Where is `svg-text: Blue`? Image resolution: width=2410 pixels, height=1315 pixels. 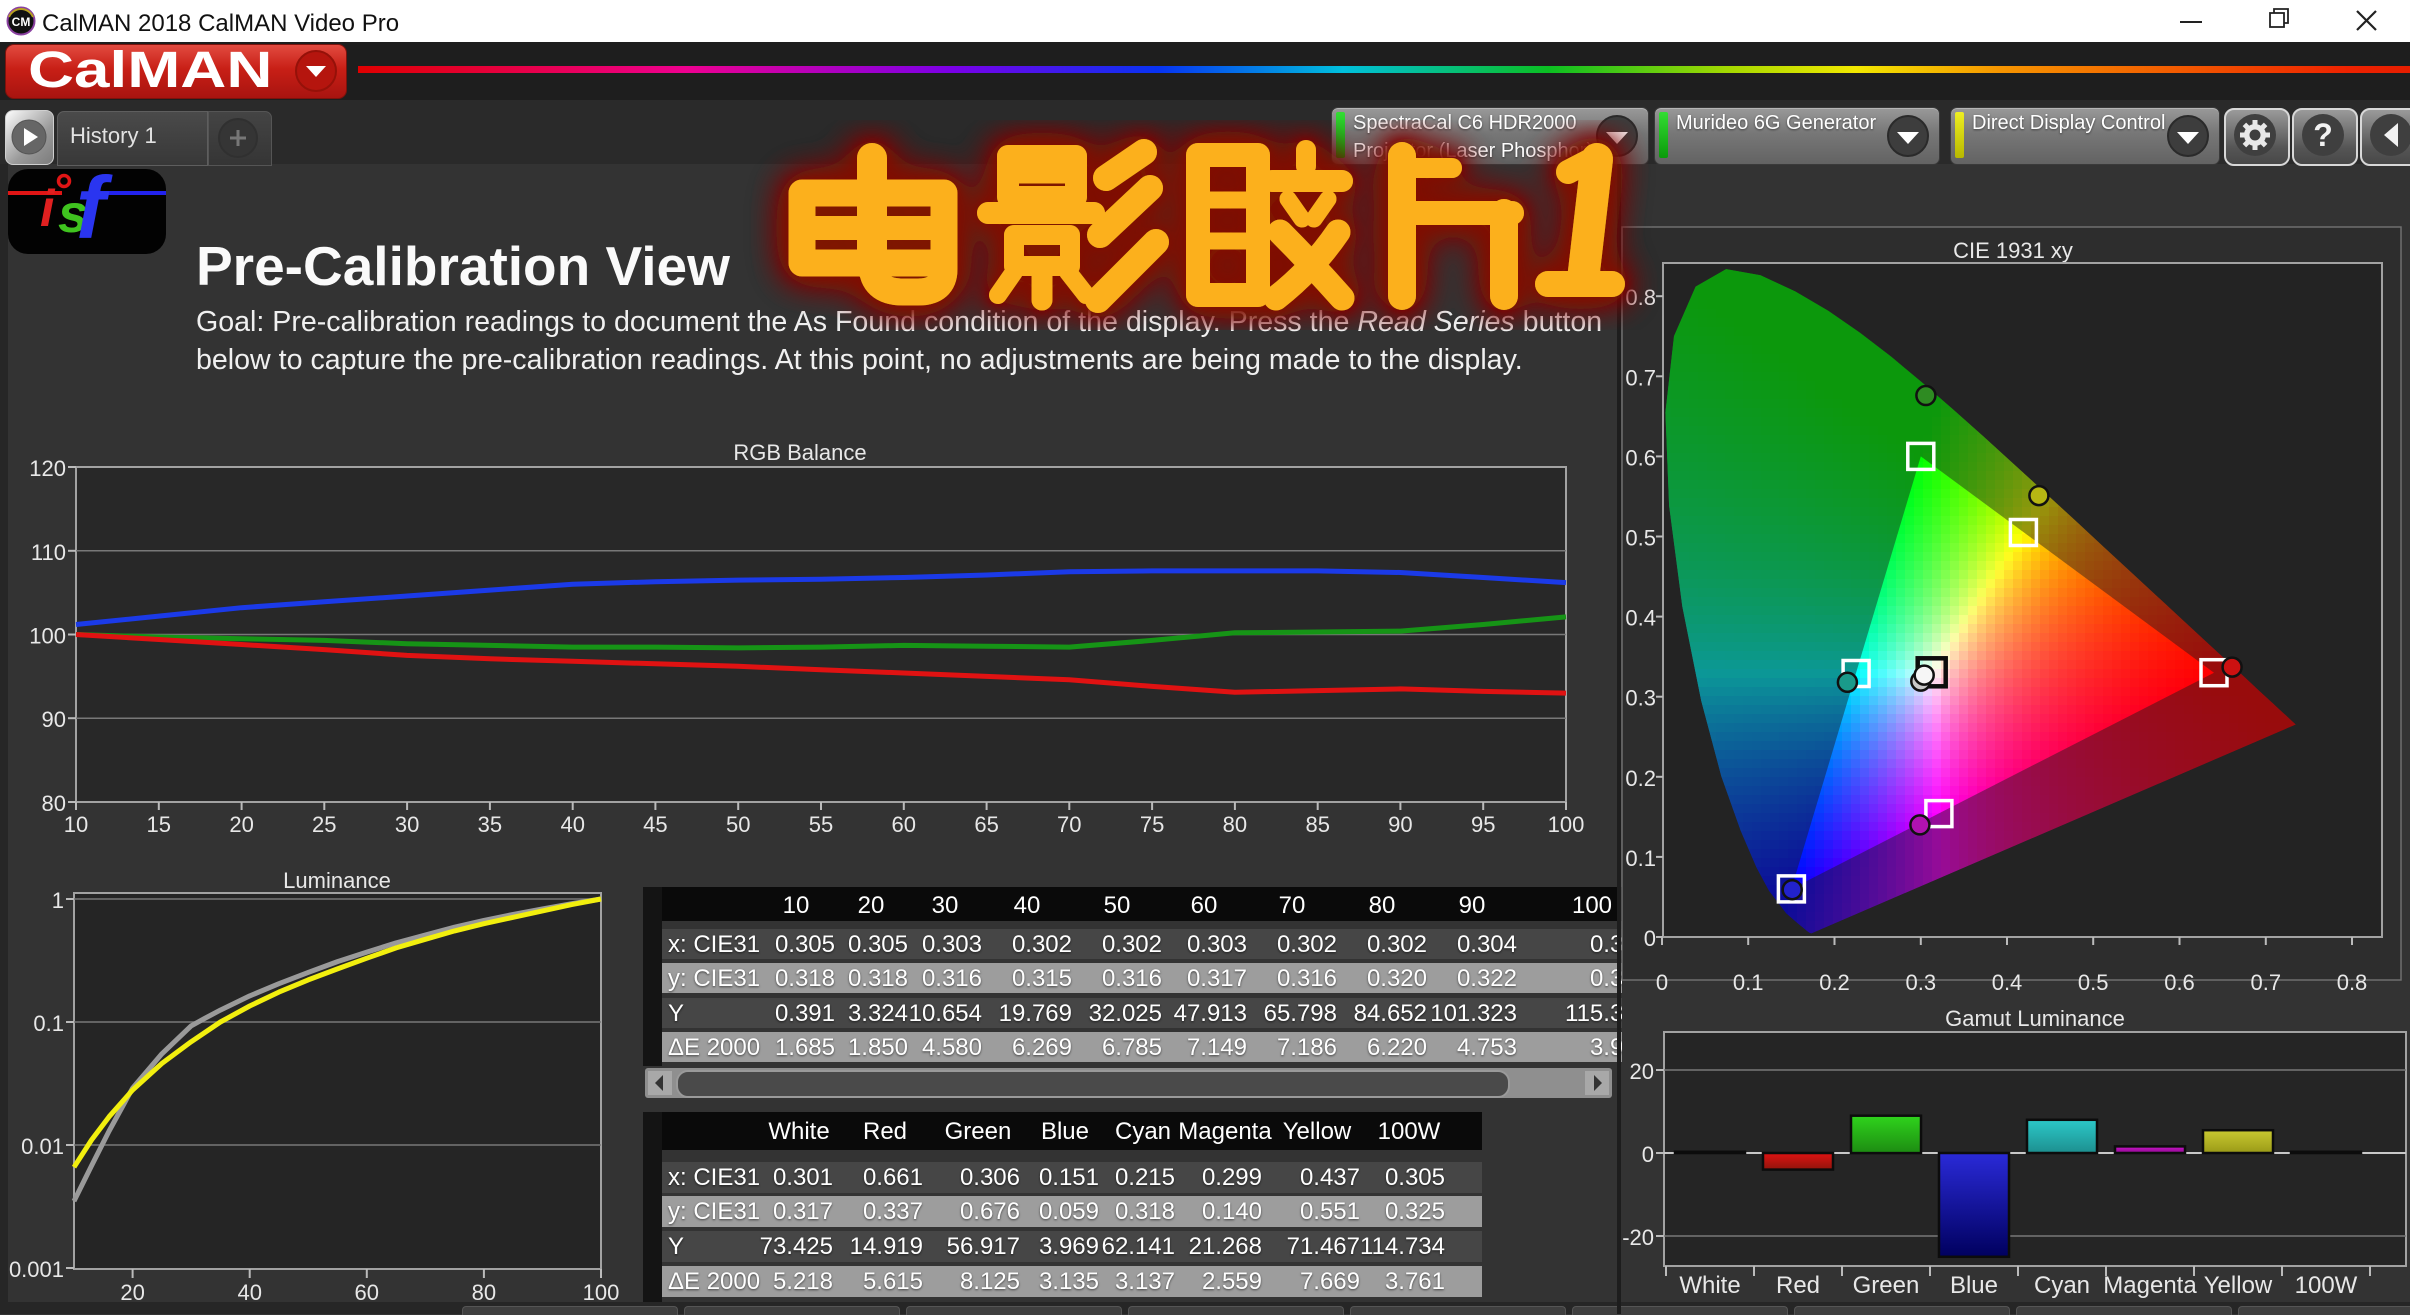
svg-text: Blue is located at coordinates (1974, 1285).